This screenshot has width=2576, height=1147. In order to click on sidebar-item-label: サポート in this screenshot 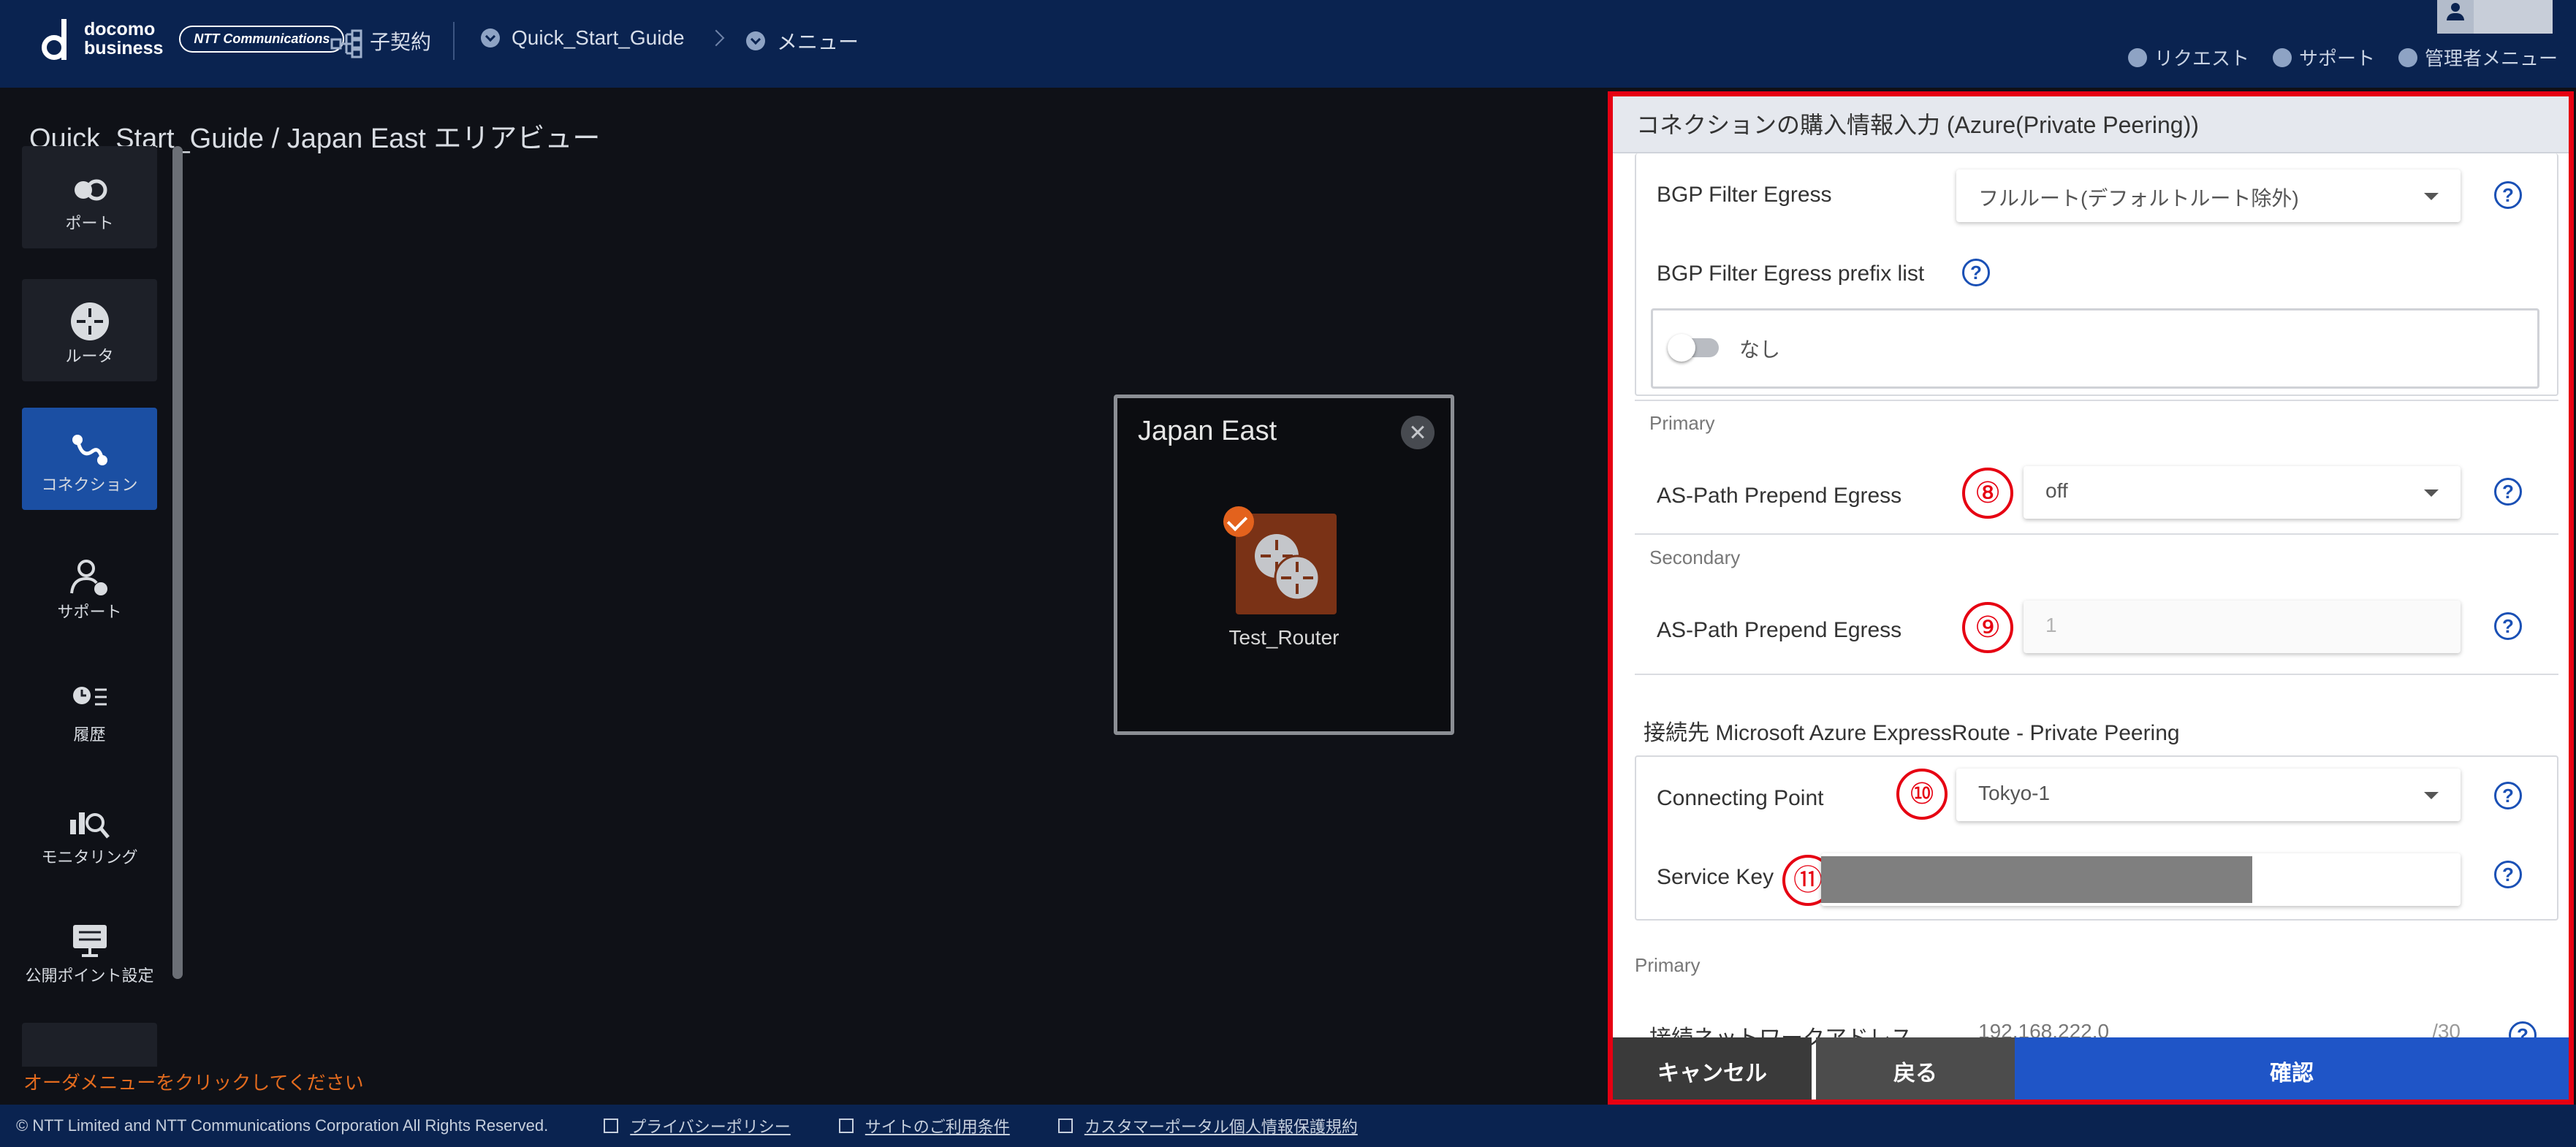, I will do `click(89, 612)`.